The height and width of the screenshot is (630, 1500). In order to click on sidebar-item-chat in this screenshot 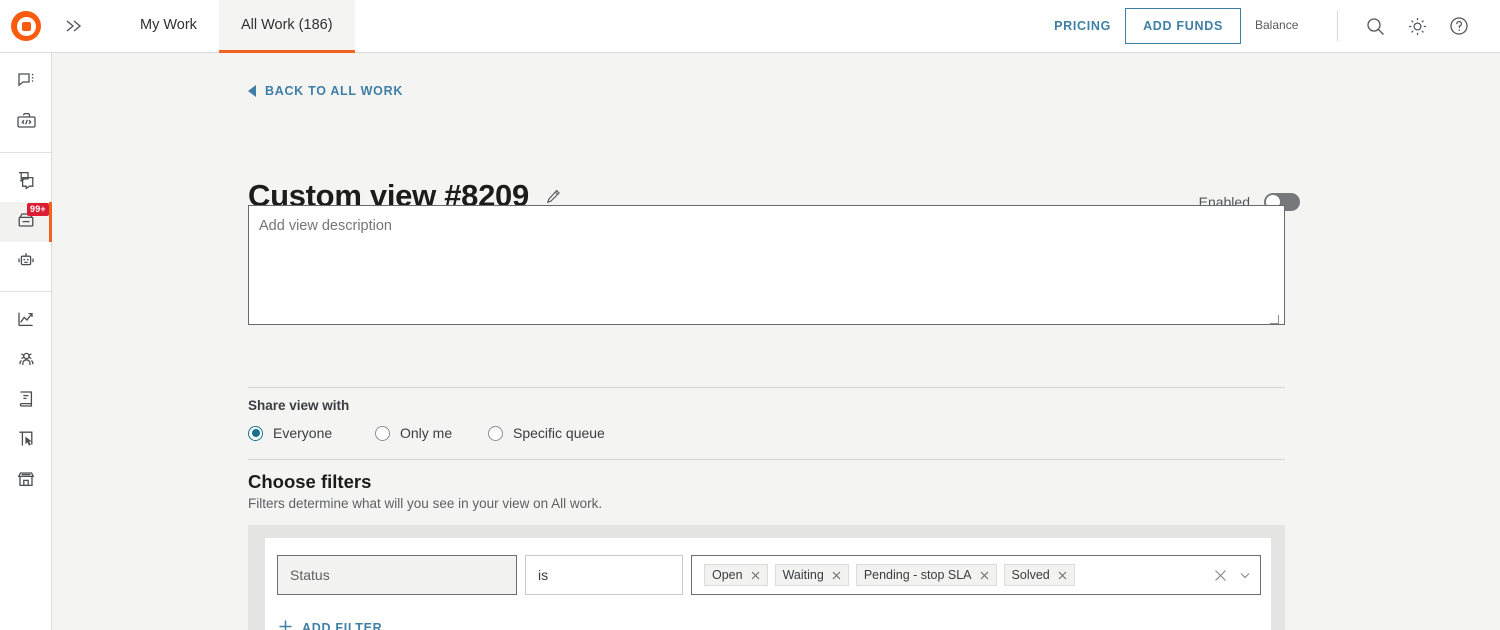, I will do `click(26, 83)`.